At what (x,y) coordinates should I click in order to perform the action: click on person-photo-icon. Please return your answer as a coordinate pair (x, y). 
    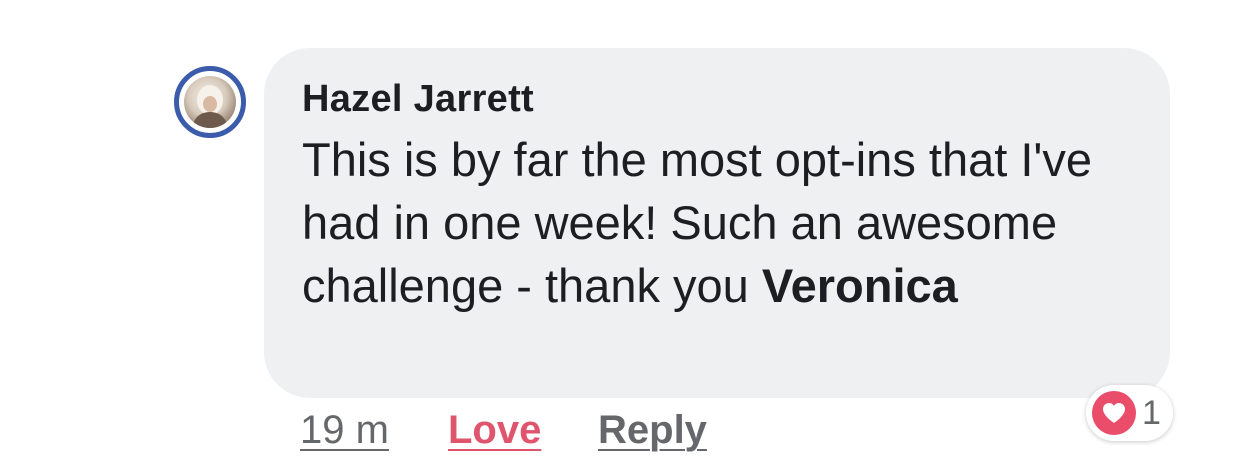
    Looking at the image, I should click on (210, 106).